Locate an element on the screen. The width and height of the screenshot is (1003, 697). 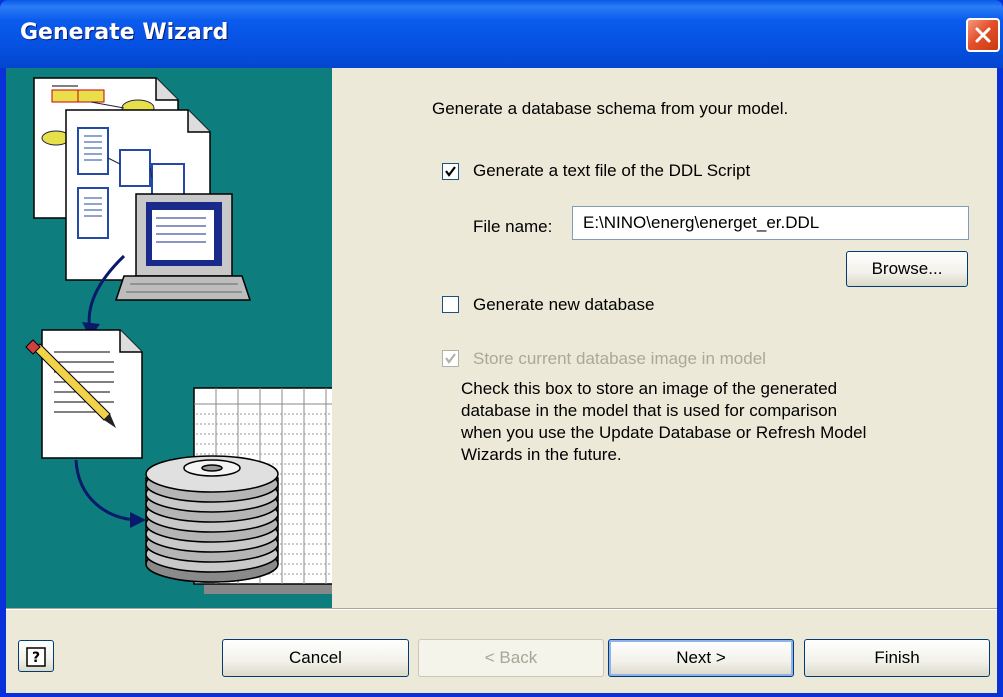
arrow-right-icon is located at coordinates (138, 520).